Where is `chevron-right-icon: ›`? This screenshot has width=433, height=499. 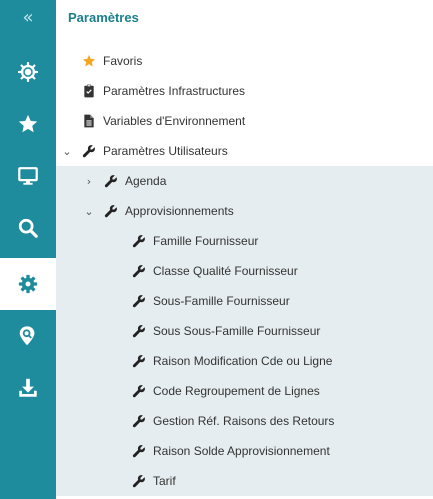 chevron-right-icon: › is located at coordinates (89, 181).